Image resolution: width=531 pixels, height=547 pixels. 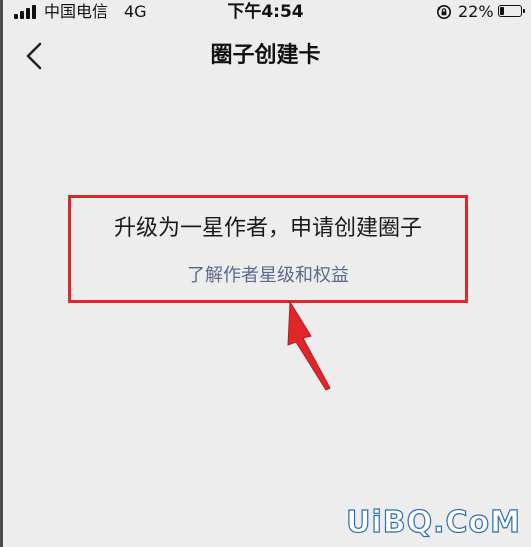 I want to click on battery-icon, so click(x=511, y=11).